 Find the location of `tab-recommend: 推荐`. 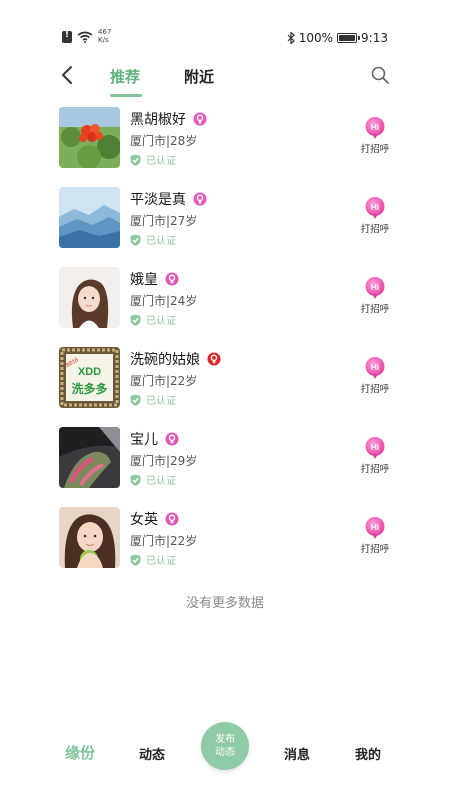

tab-recommend: 推荐 is located at coordinates (125, 76).